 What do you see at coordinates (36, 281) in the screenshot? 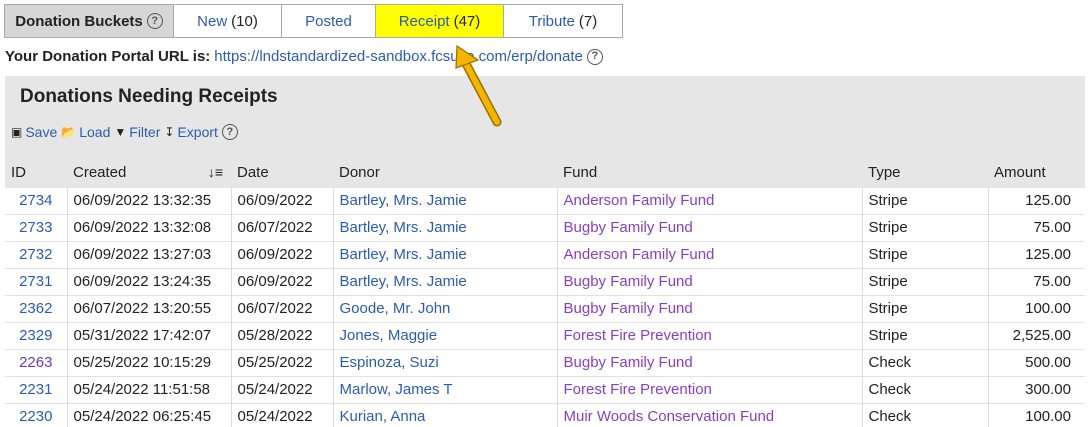
I see `row-id-link: 2731` at bounding box center [36, 281].